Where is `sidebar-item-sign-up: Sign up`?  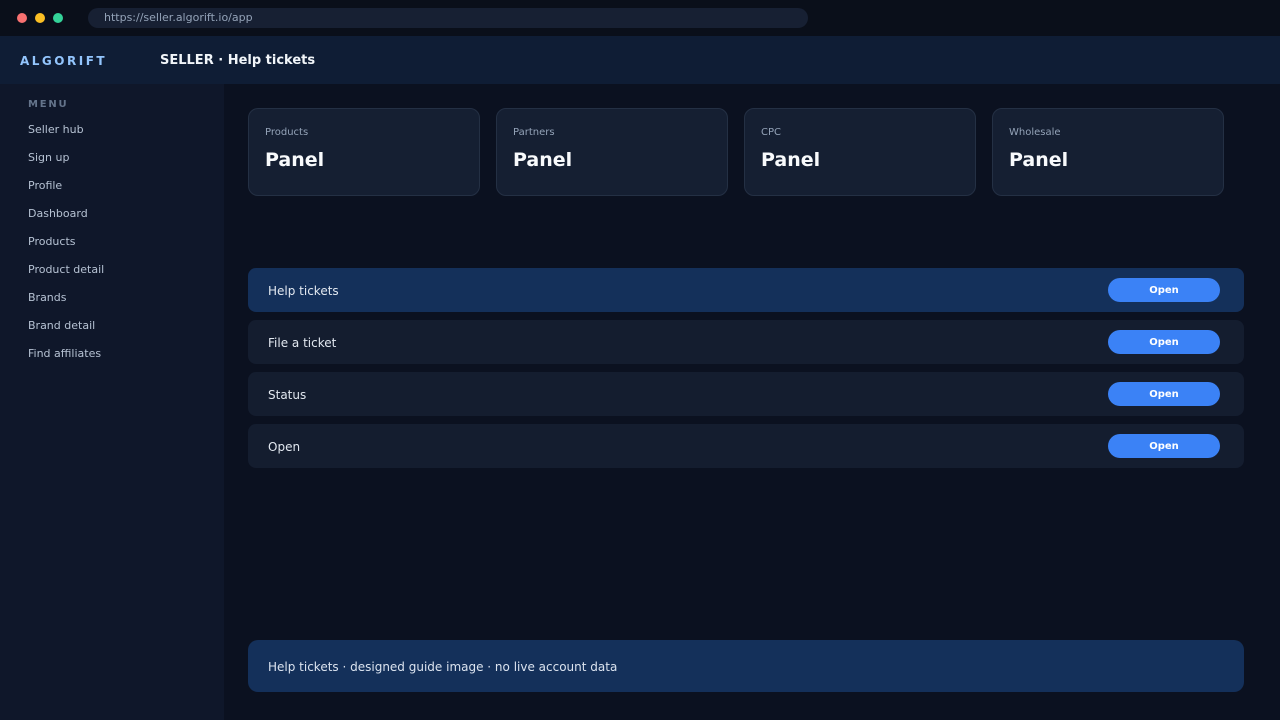 sidebar-item-sign-up: Sign up is located at coordinates (66, 164).